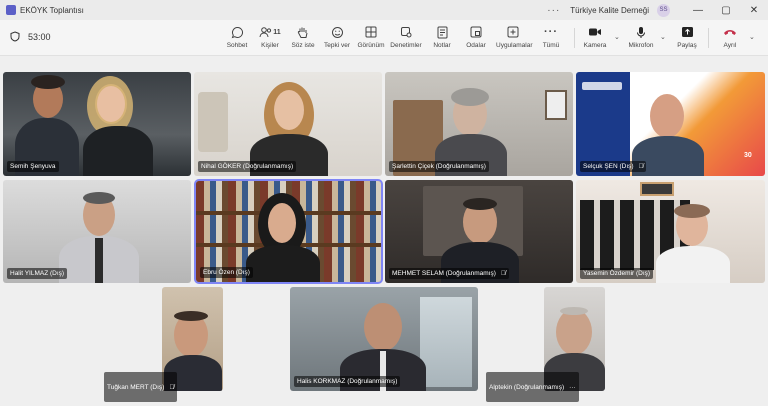  I want to click on microphone-button: Mikrofon, so click(641, 36).